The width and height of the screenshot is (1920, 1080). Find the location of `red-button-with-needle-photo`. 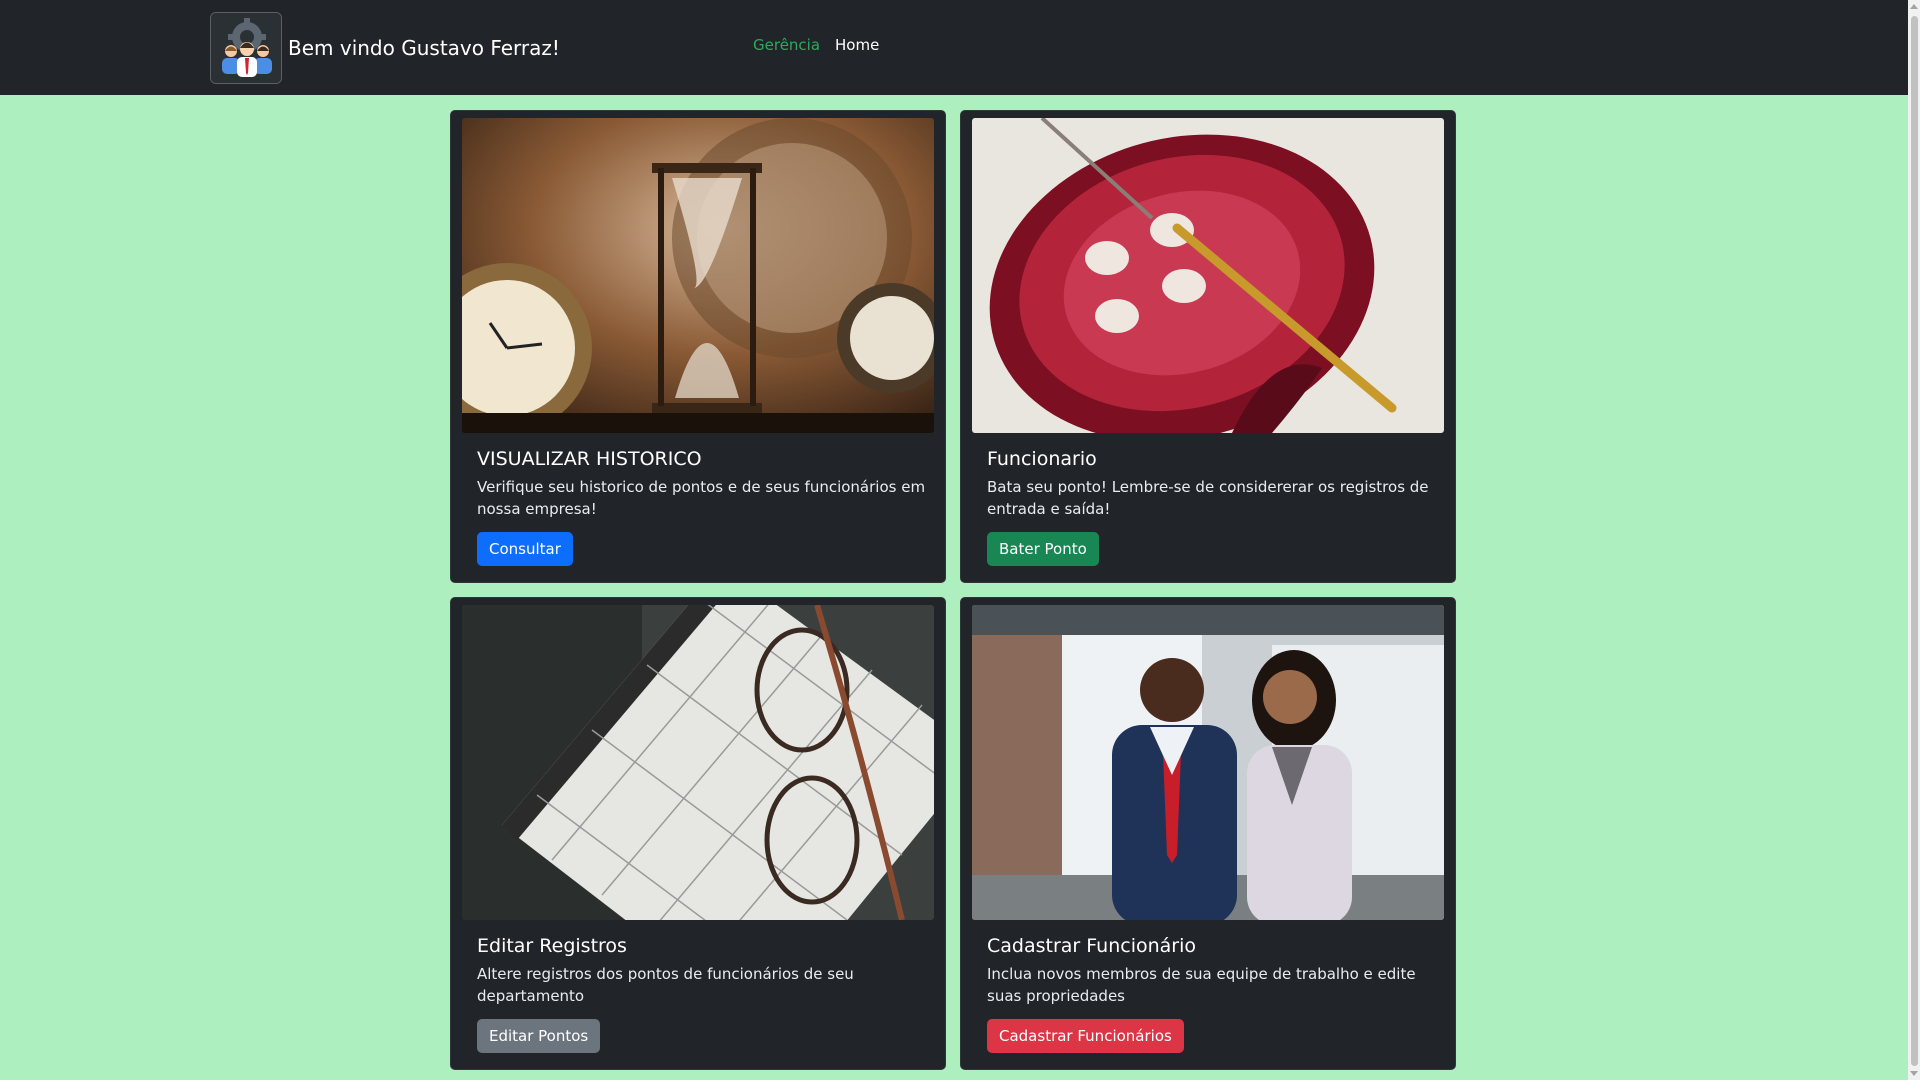

red-button-with-needle-photo is located at coordinates (1208, 275).